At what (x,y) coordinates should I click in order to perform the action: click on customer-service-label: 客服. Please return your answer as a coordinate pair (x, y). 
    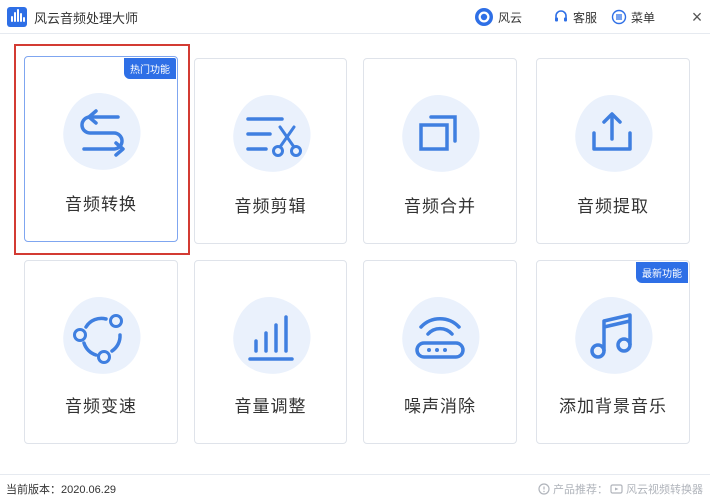
    Looking at the image, I should click on (585, 17).